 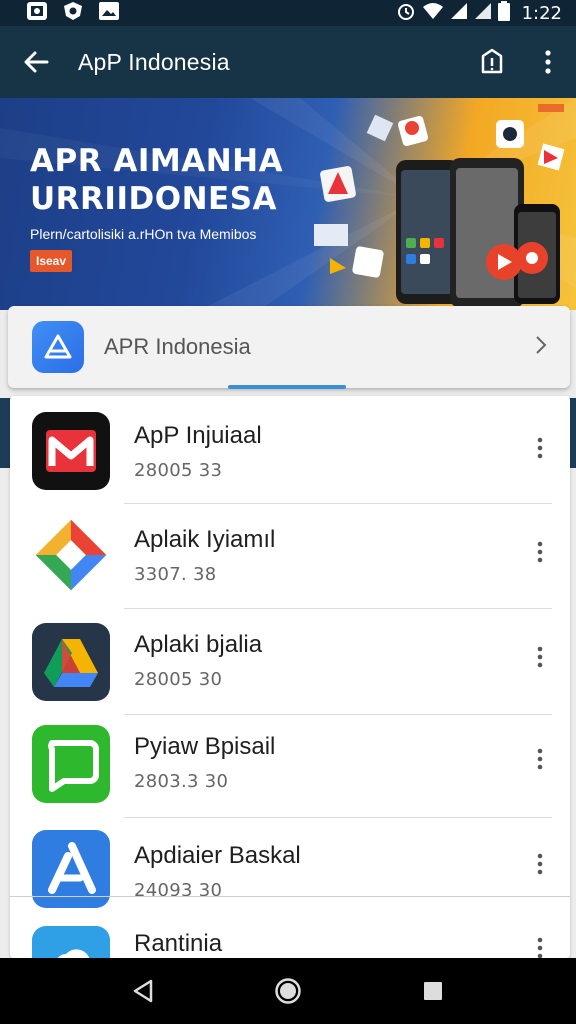 What do you see at coordinates (157, 180) in the screenshot?
I see `banner-headline: APR AIMANHA URRIIDONESA` at bounding box center [157, 180].